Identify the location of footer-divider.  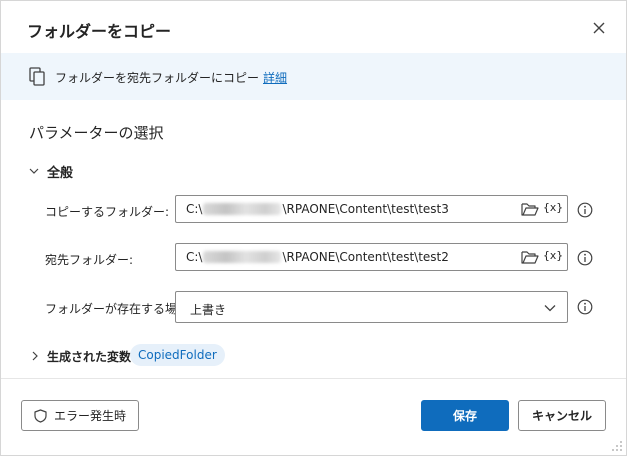
(313, 378).